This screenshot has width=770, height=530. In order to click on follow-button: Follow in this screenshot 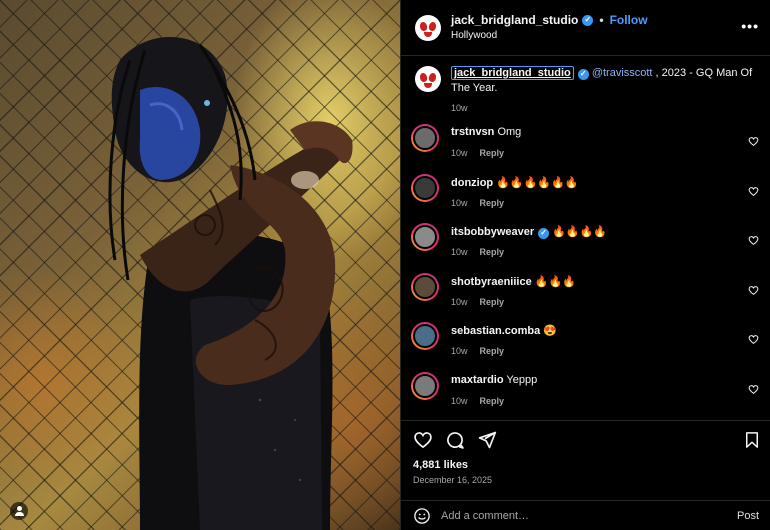, I will do `click(629, 20)`.